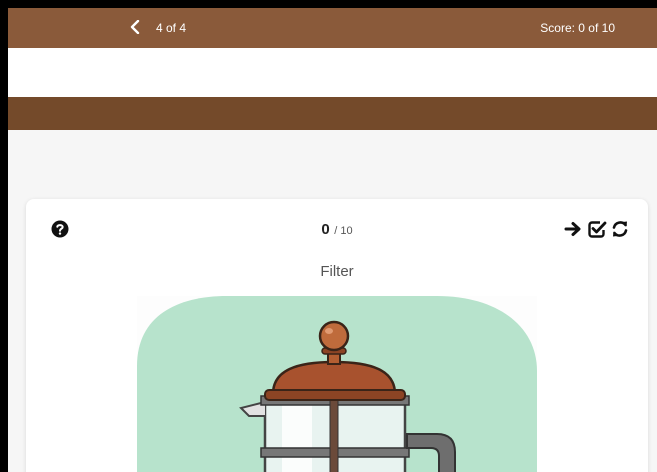  What do you see at coordinates (332, 28) in the screenshot?
I see `top-nav-bar: 4 of 4 Score: 0 of 10` at bounding box center [332, 28].